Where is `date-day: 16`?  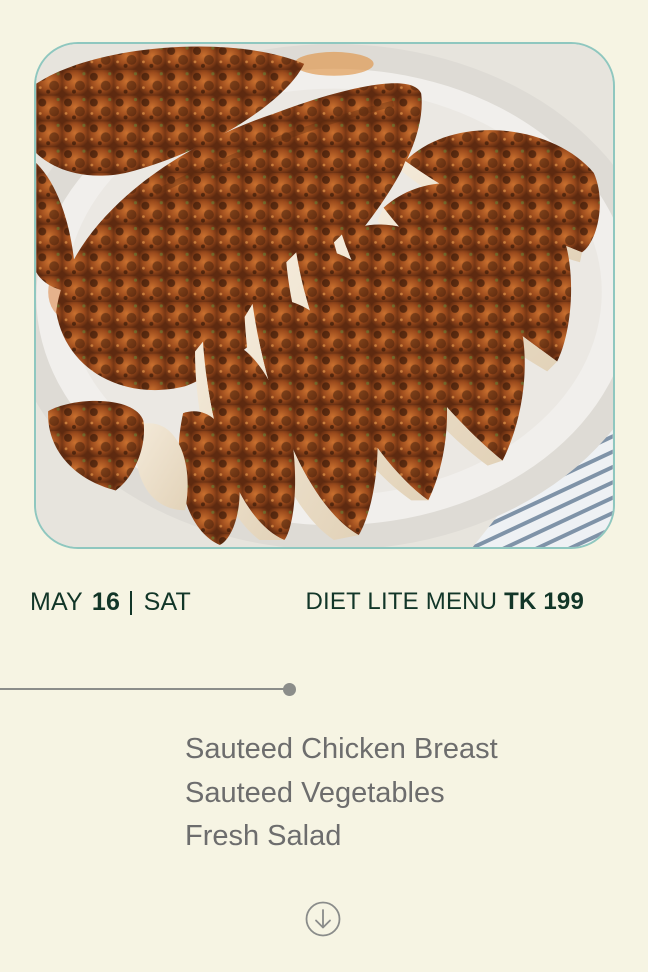 date-day: 16 is located at coordinates (106, 602).